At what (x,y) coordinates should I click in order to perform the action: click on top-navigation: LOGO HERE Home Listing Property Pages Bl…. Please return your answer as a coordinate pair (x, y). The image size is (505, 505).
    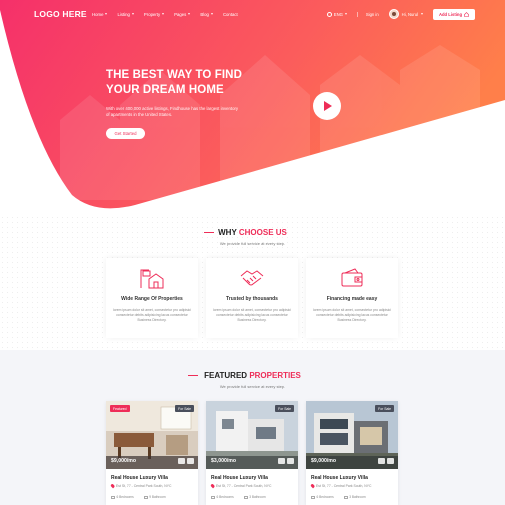
    Looking at the image, I should click on (252, 14).